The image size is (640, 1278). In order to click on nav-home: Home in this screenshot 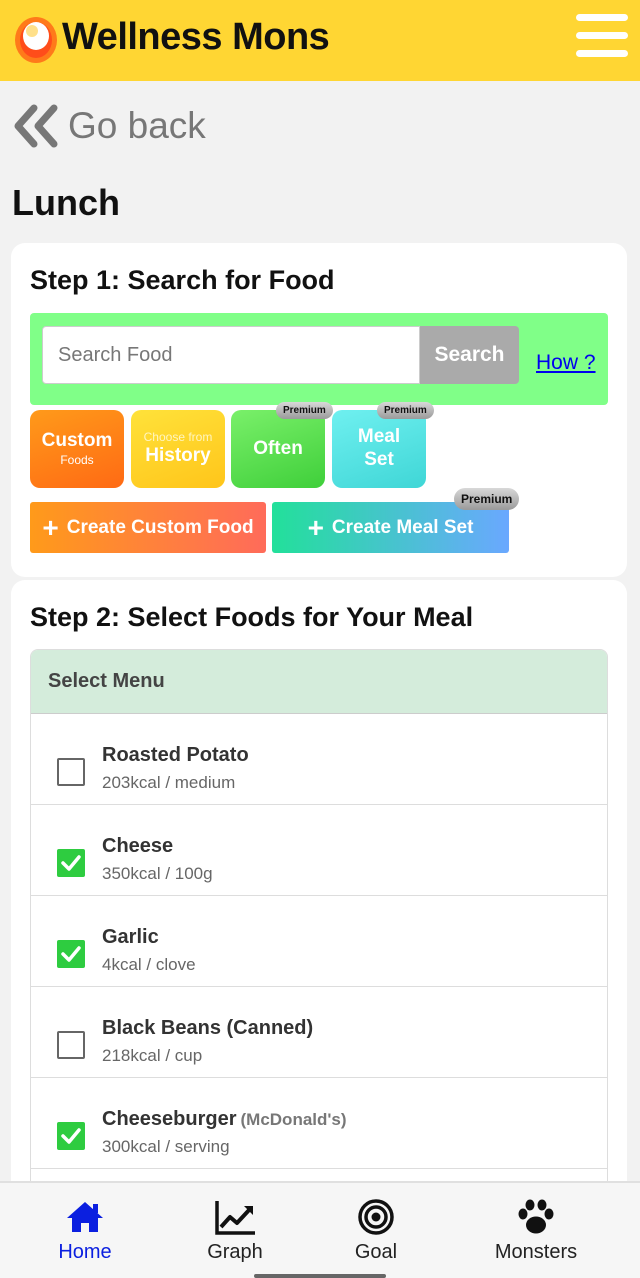, I will do `click(85, 1230)`.